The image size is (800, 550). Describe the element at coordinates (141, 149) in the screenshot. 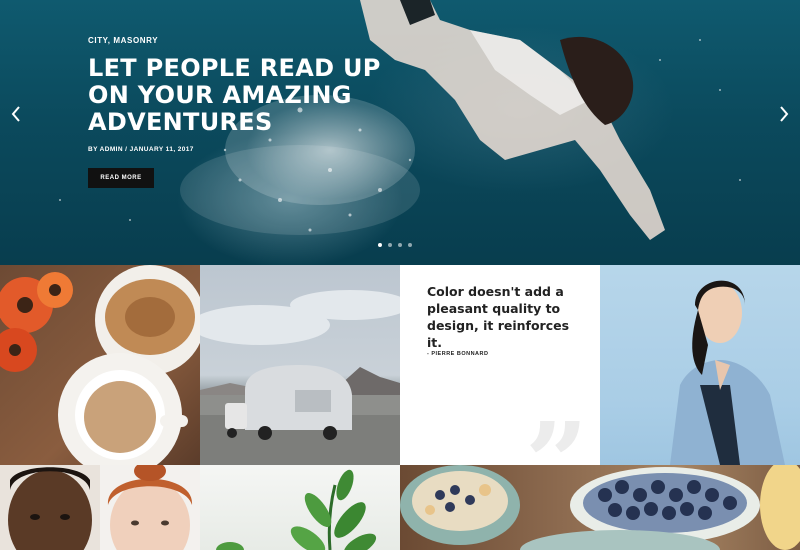

I see `post-meta: BY ADMIN / JANUARY 11, 2017` at that location.